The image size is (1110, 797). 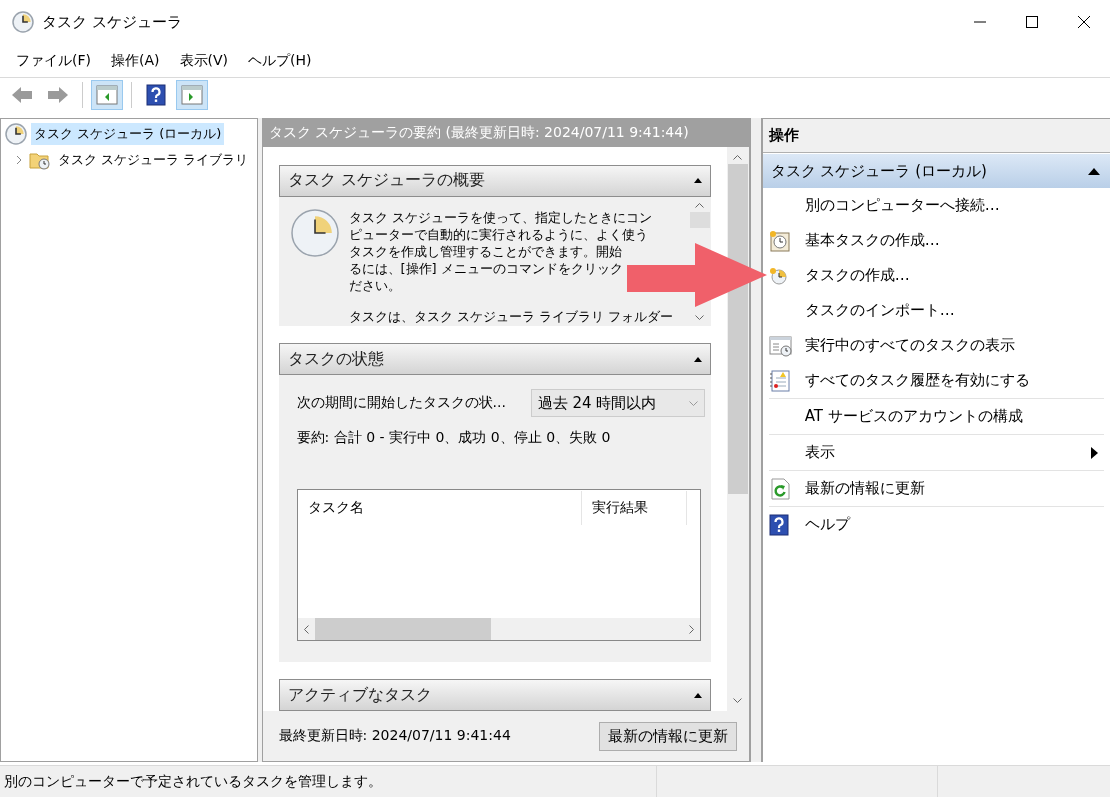 What do you see at coordinates (693, 403) in the screenshot?
I see `dropdown-caret-icon` at bounding box center [693, 403].